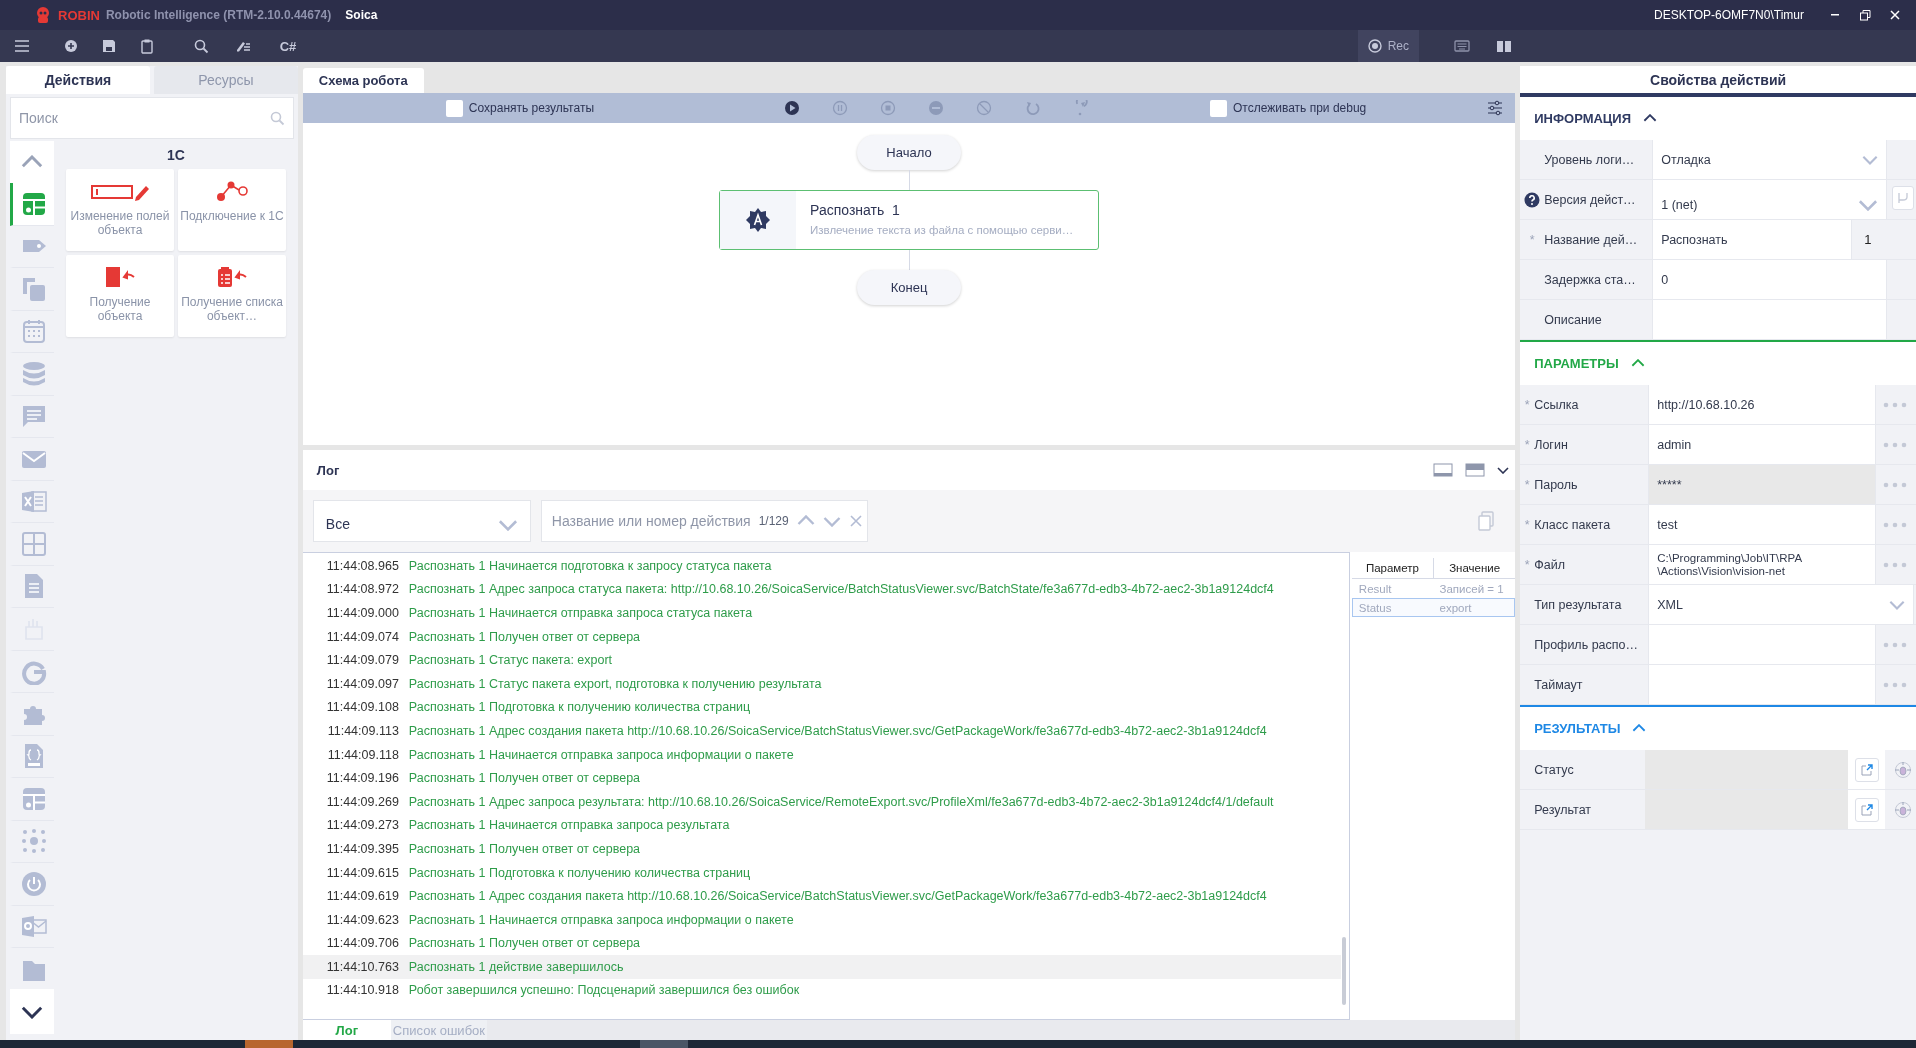  Describe the element at coordinates (362, 589) in the screenshot. I see `log-time: 11:44:08.972` at that location.